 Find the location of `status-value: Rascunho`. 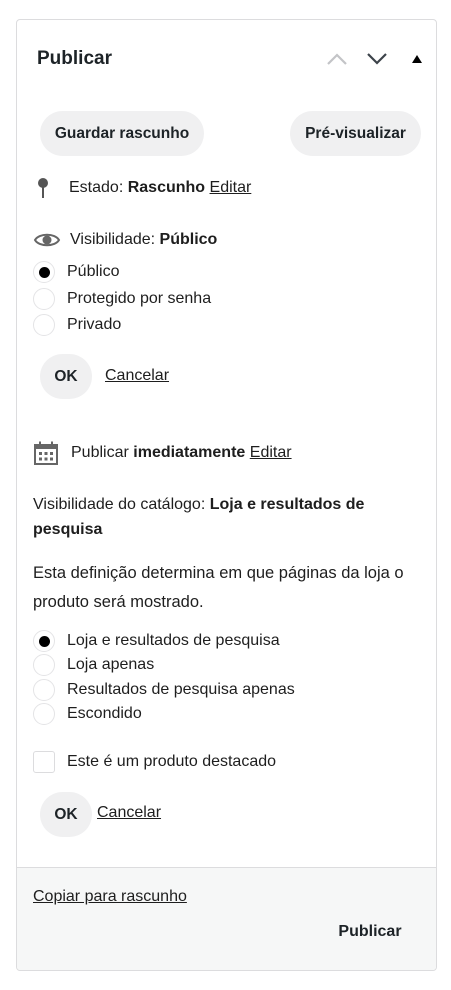

status-value: Rascunho is located at coordinates (166, 187).